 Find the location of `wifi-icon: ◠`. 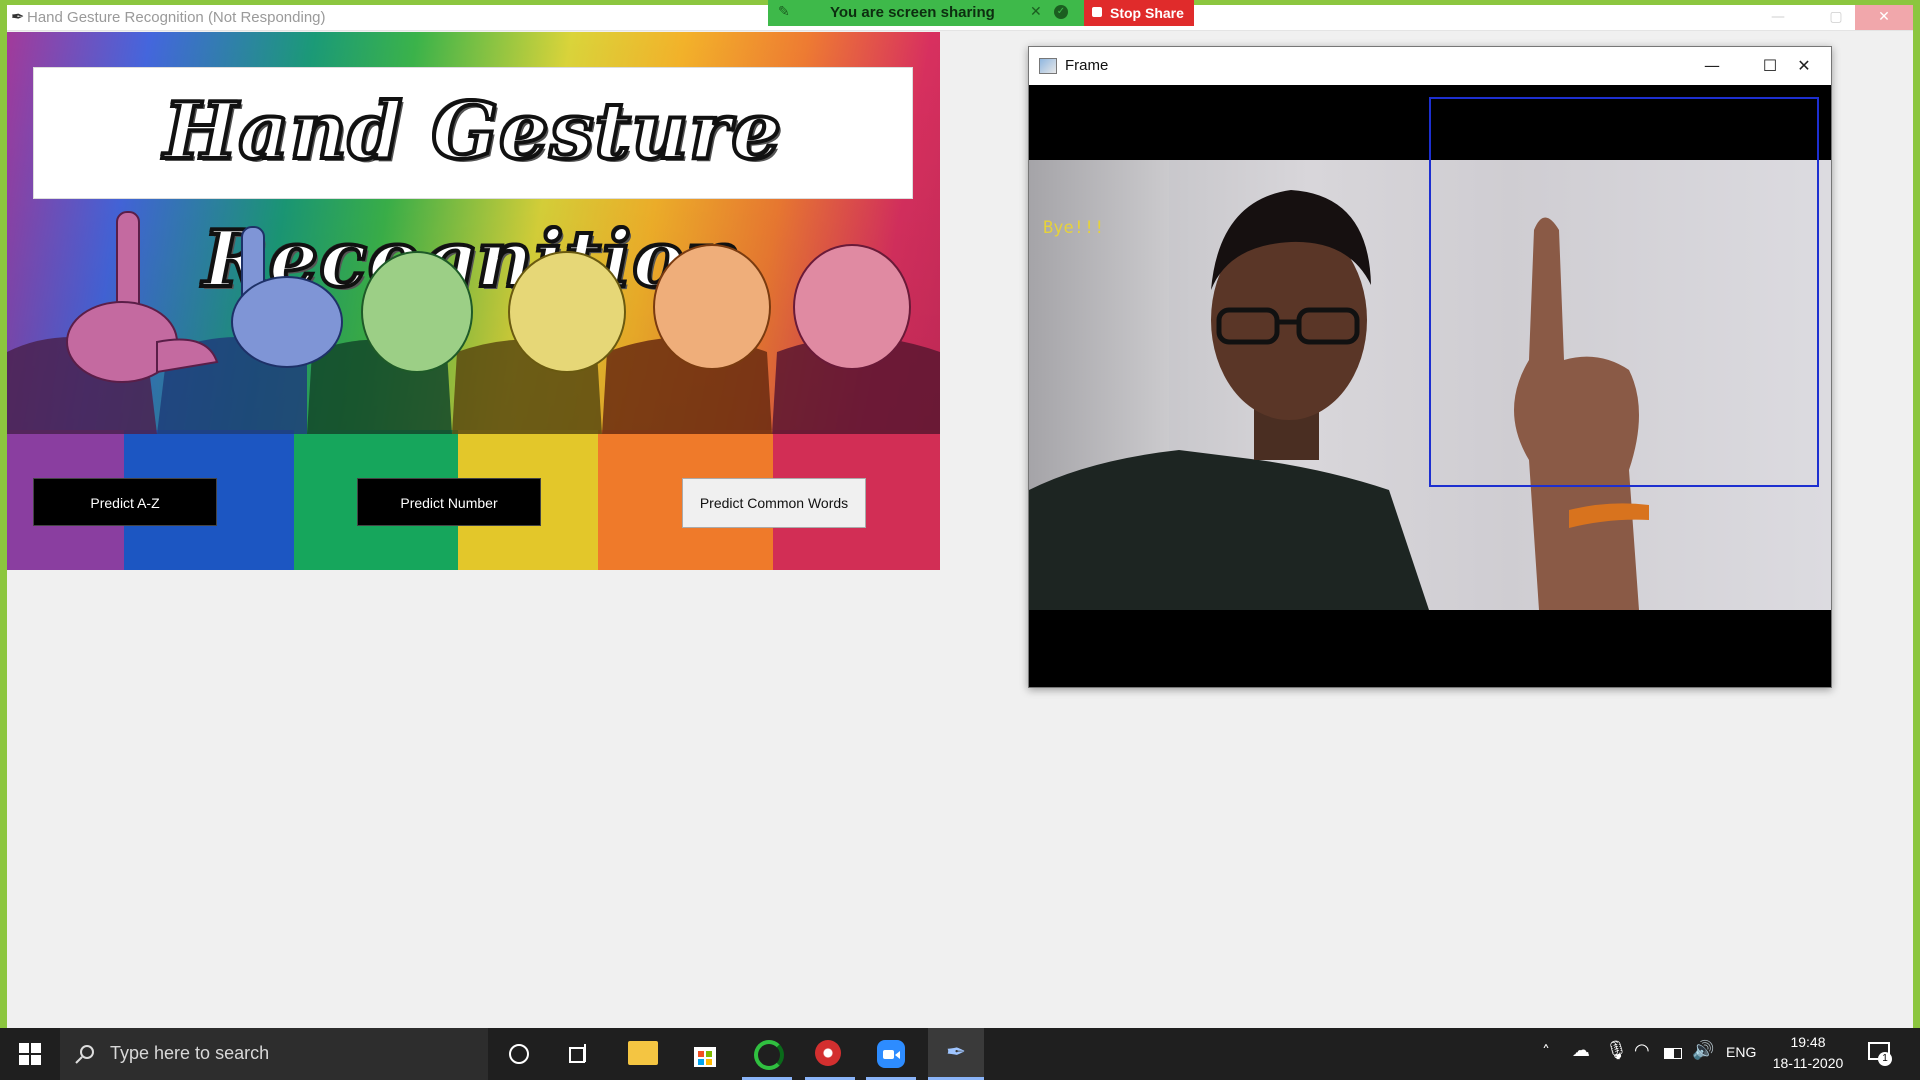

wifi-icon: ◠ is located at coordinates (1642, 1050).